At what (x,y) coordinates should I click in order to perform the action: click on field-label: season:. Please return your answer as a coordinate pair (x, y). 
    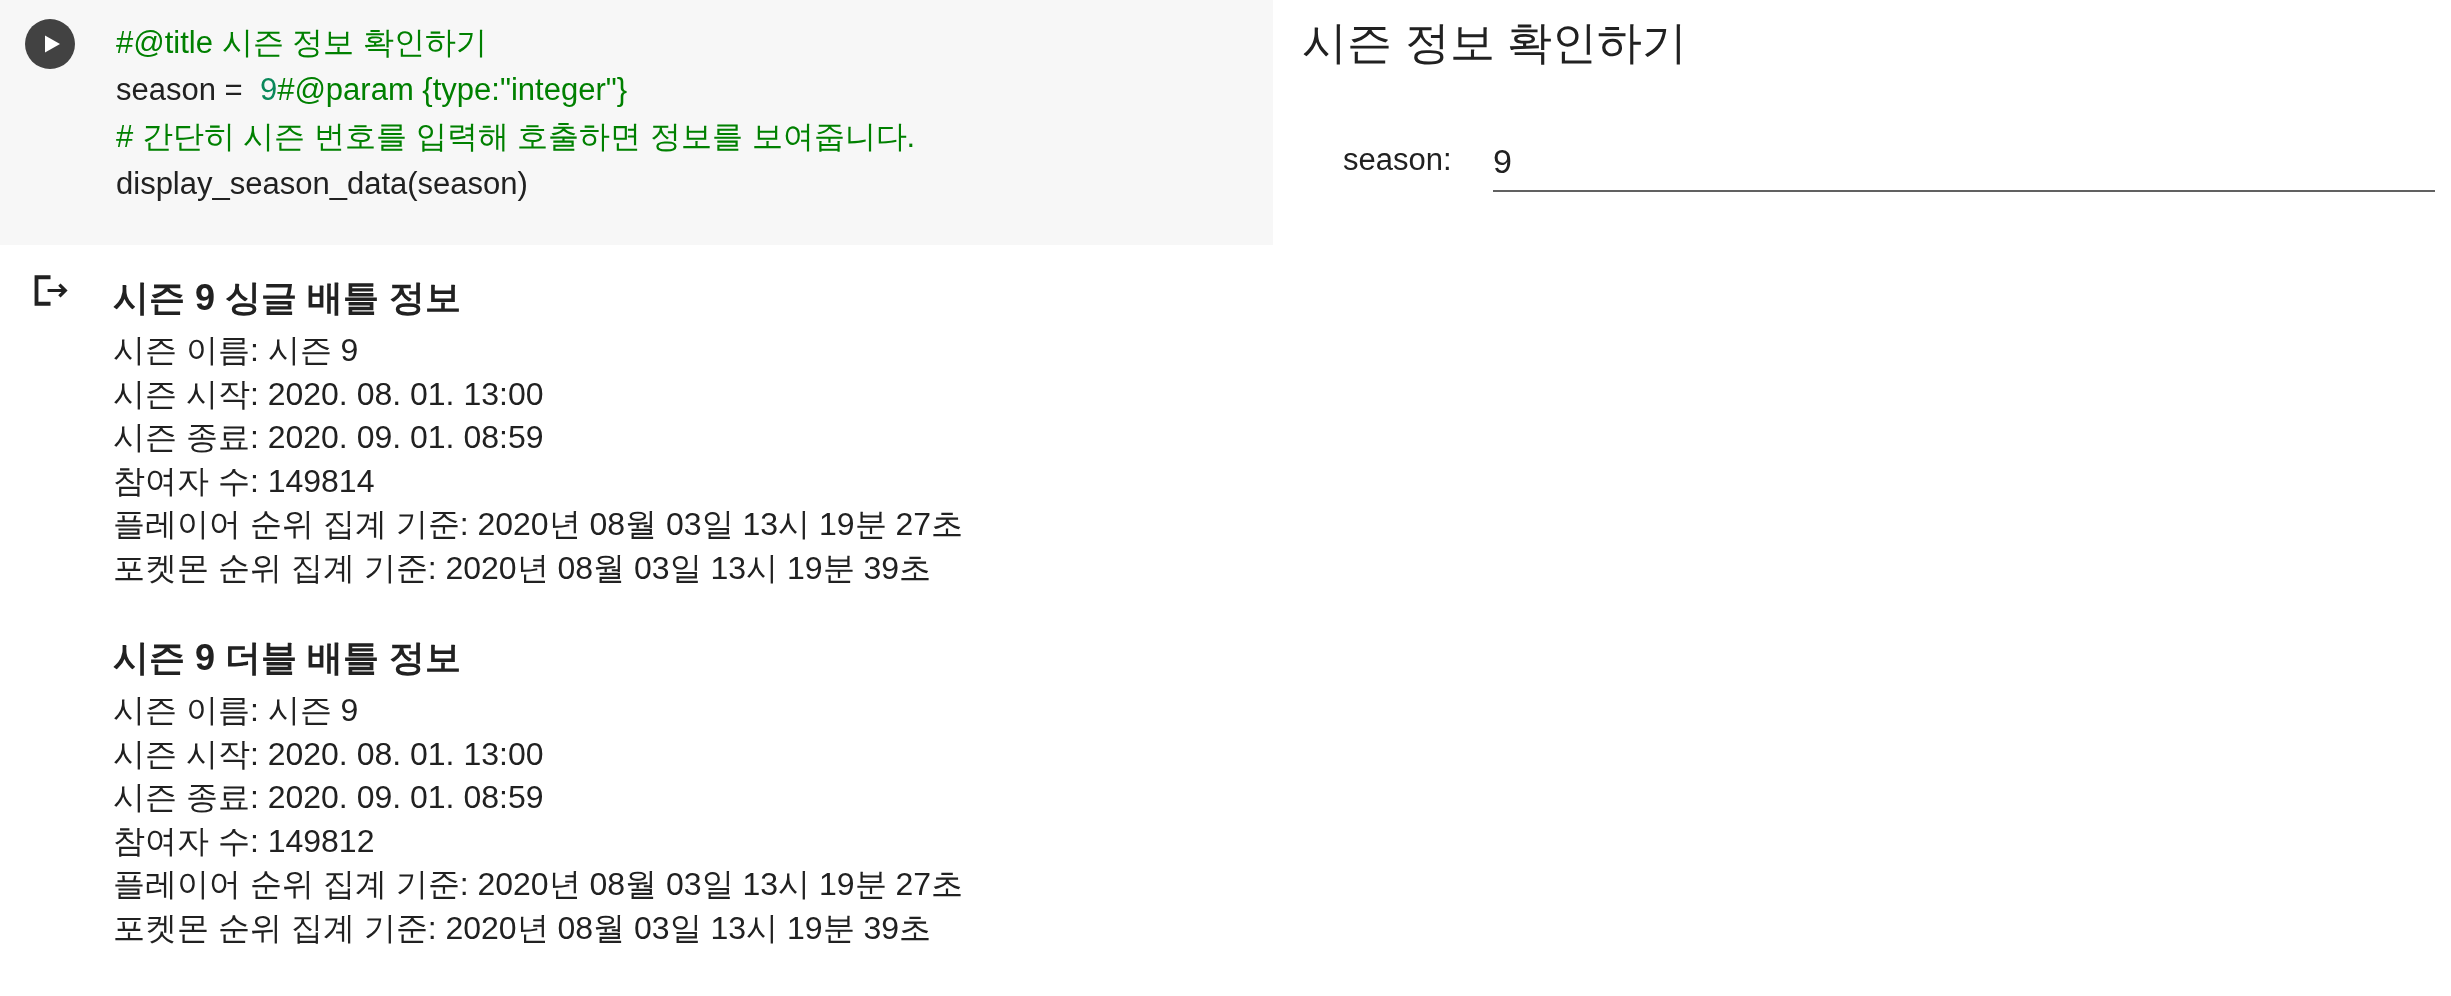
    Looking at the image, I should click on (1398, 160).